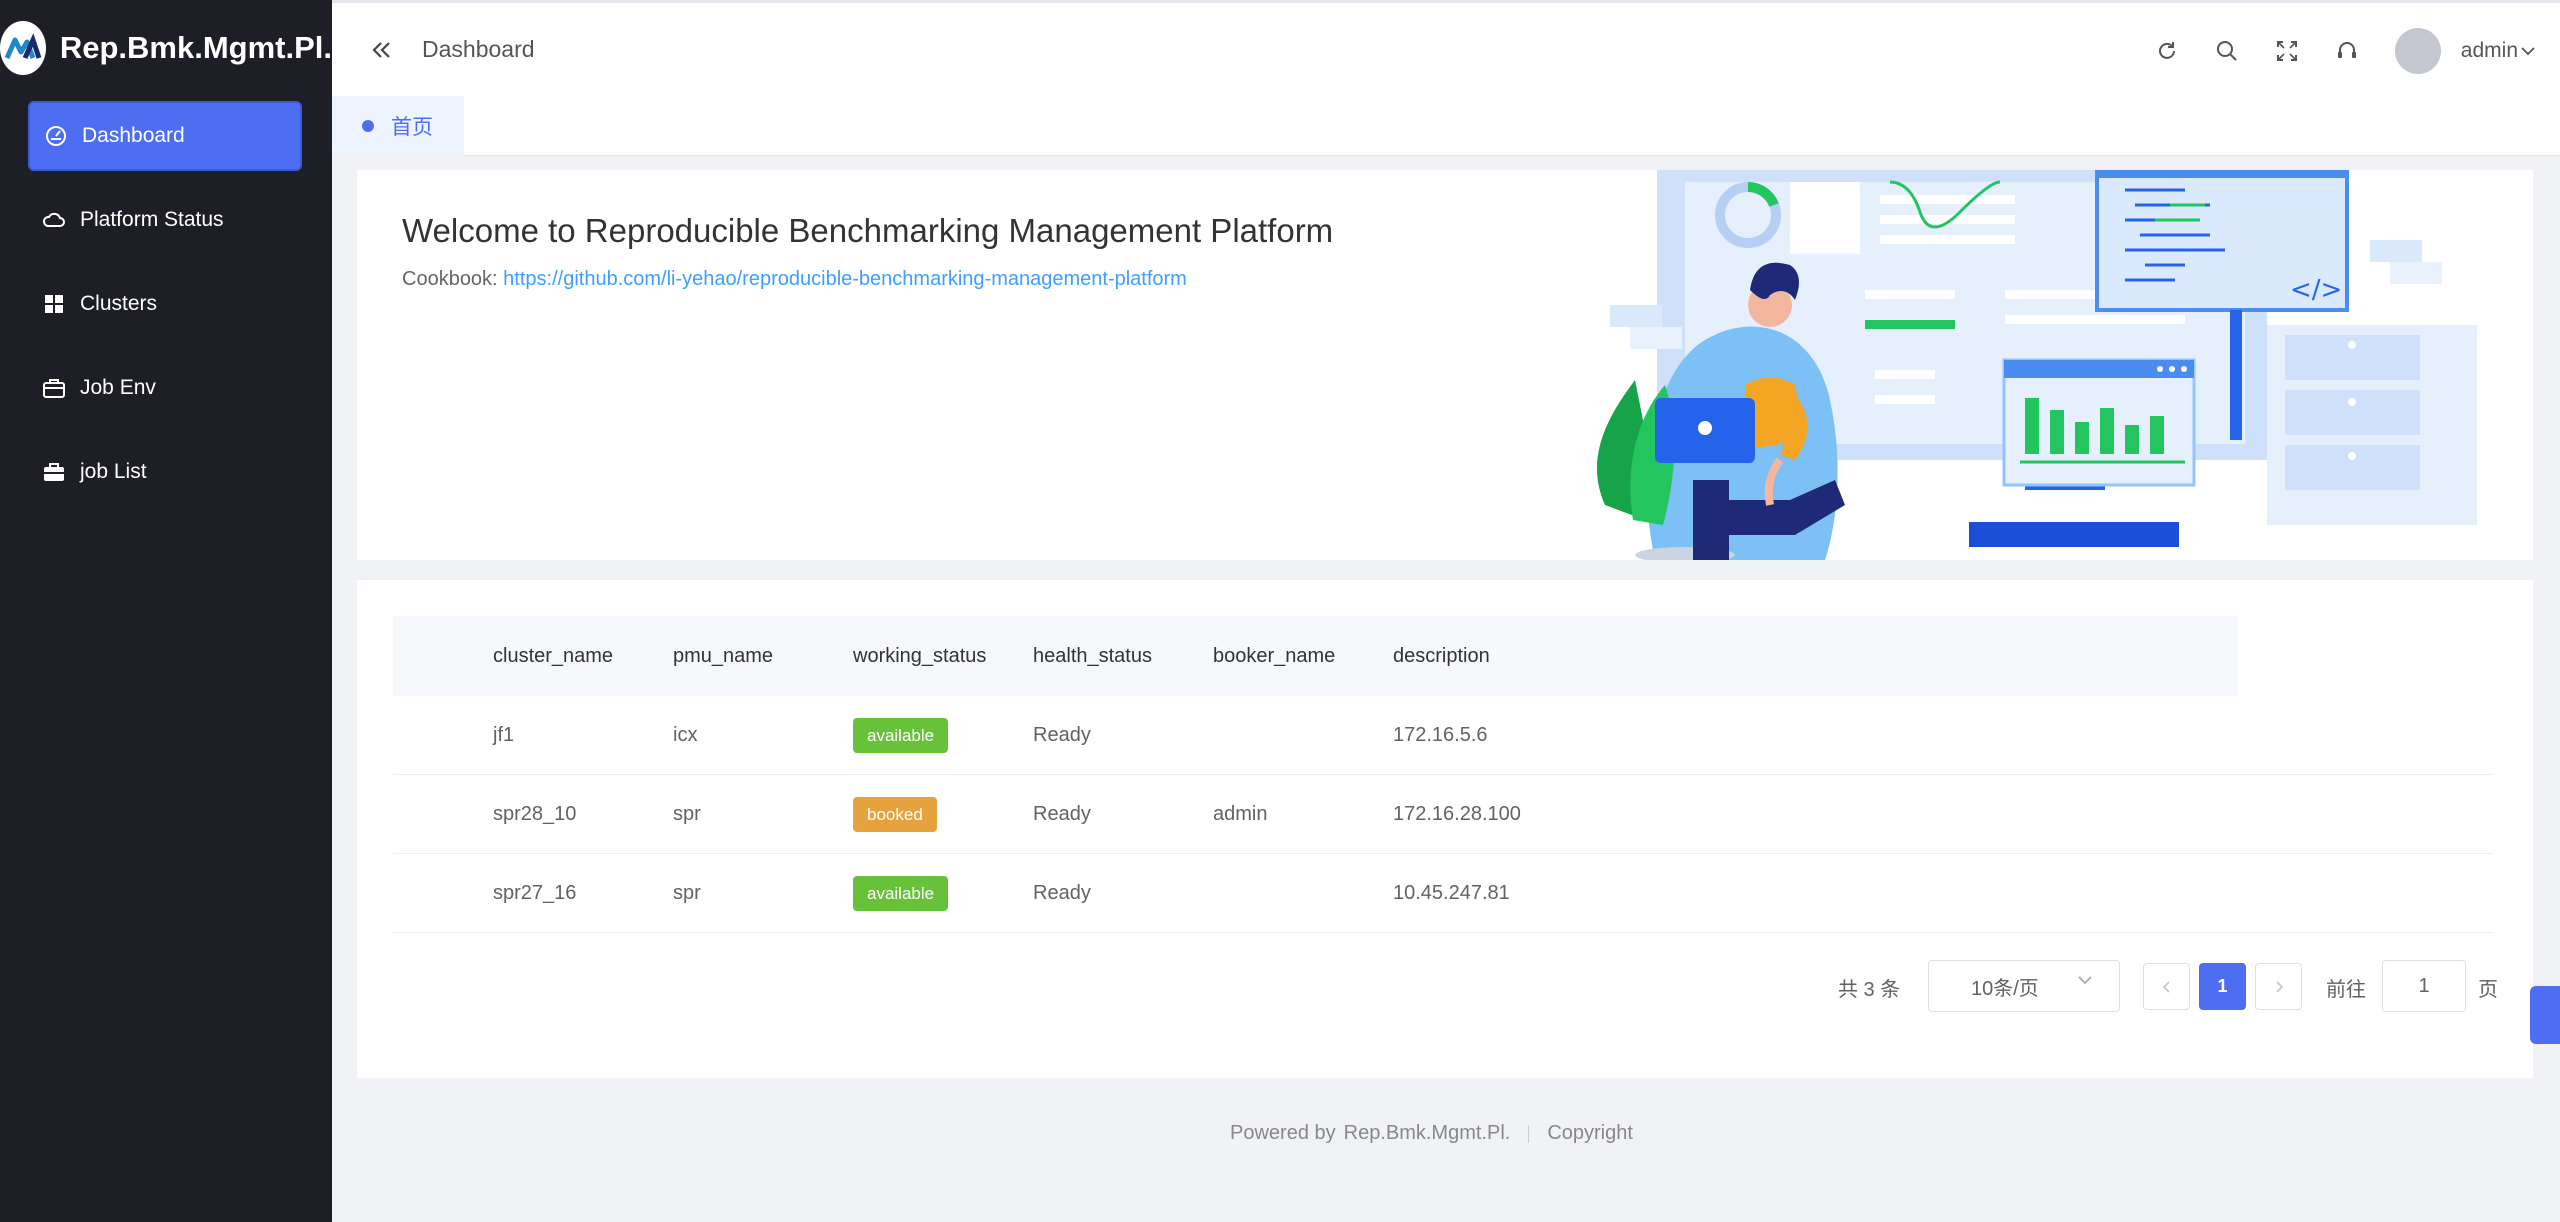 Image resolution: width=2560 pixels, height=1222 pixels. I want to click on tab-label: 首页, so click(412, 127).